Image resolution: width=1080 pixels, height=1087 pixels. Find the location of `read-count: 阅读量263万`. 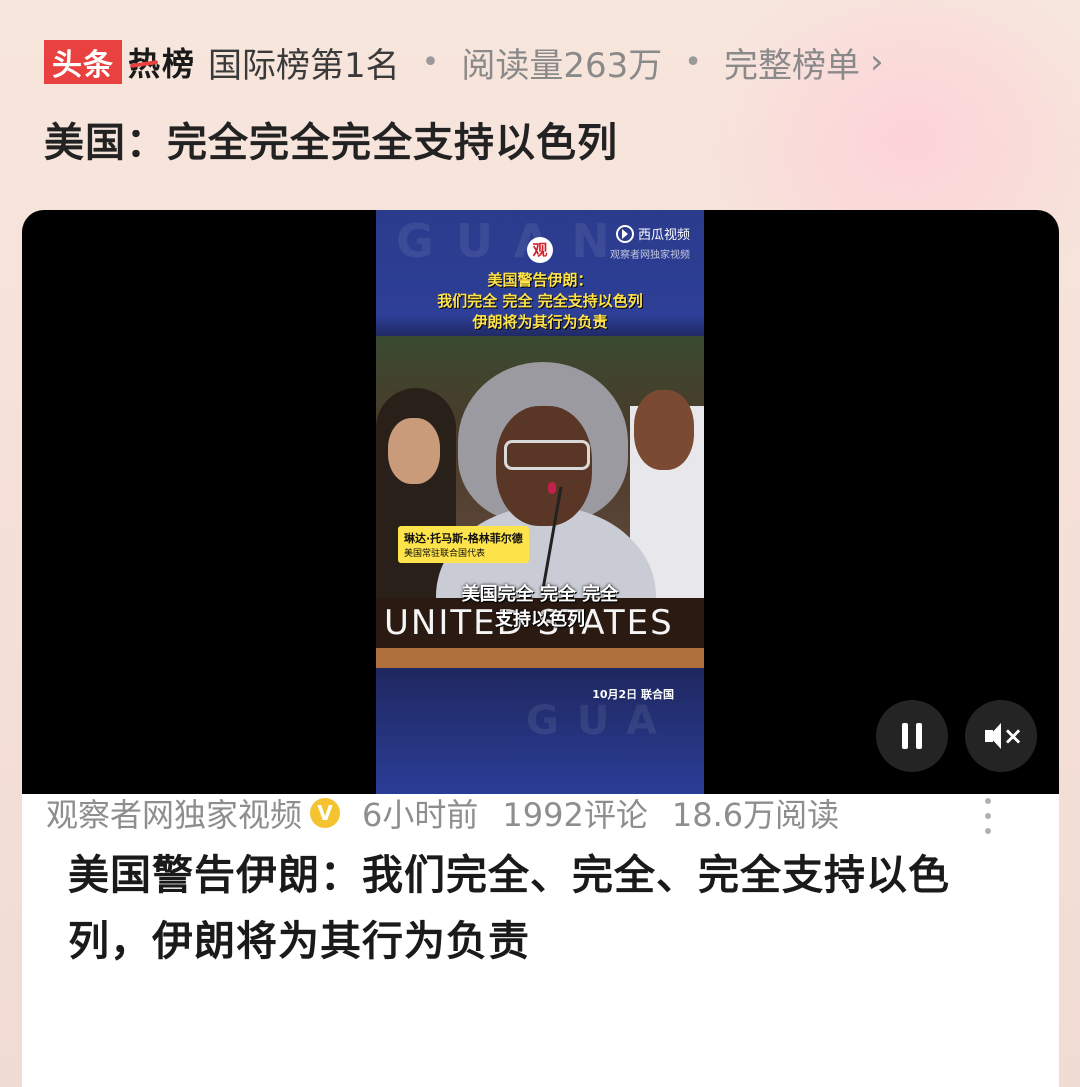

read-count: 阅读量263万 is located at coordinates (562, 65).